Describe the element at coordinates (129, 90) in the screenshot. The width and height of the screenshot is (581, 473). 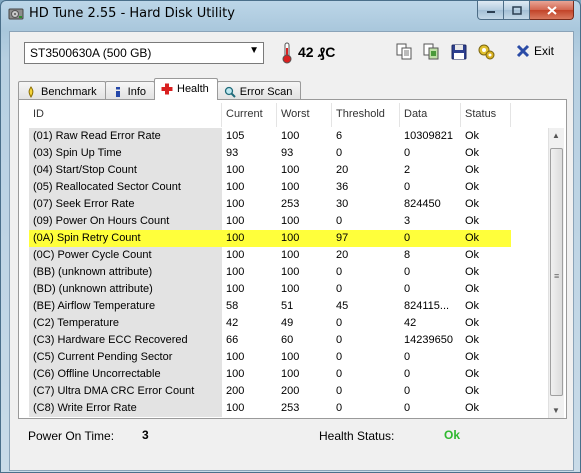
I see `tab-info: Info` at that location.